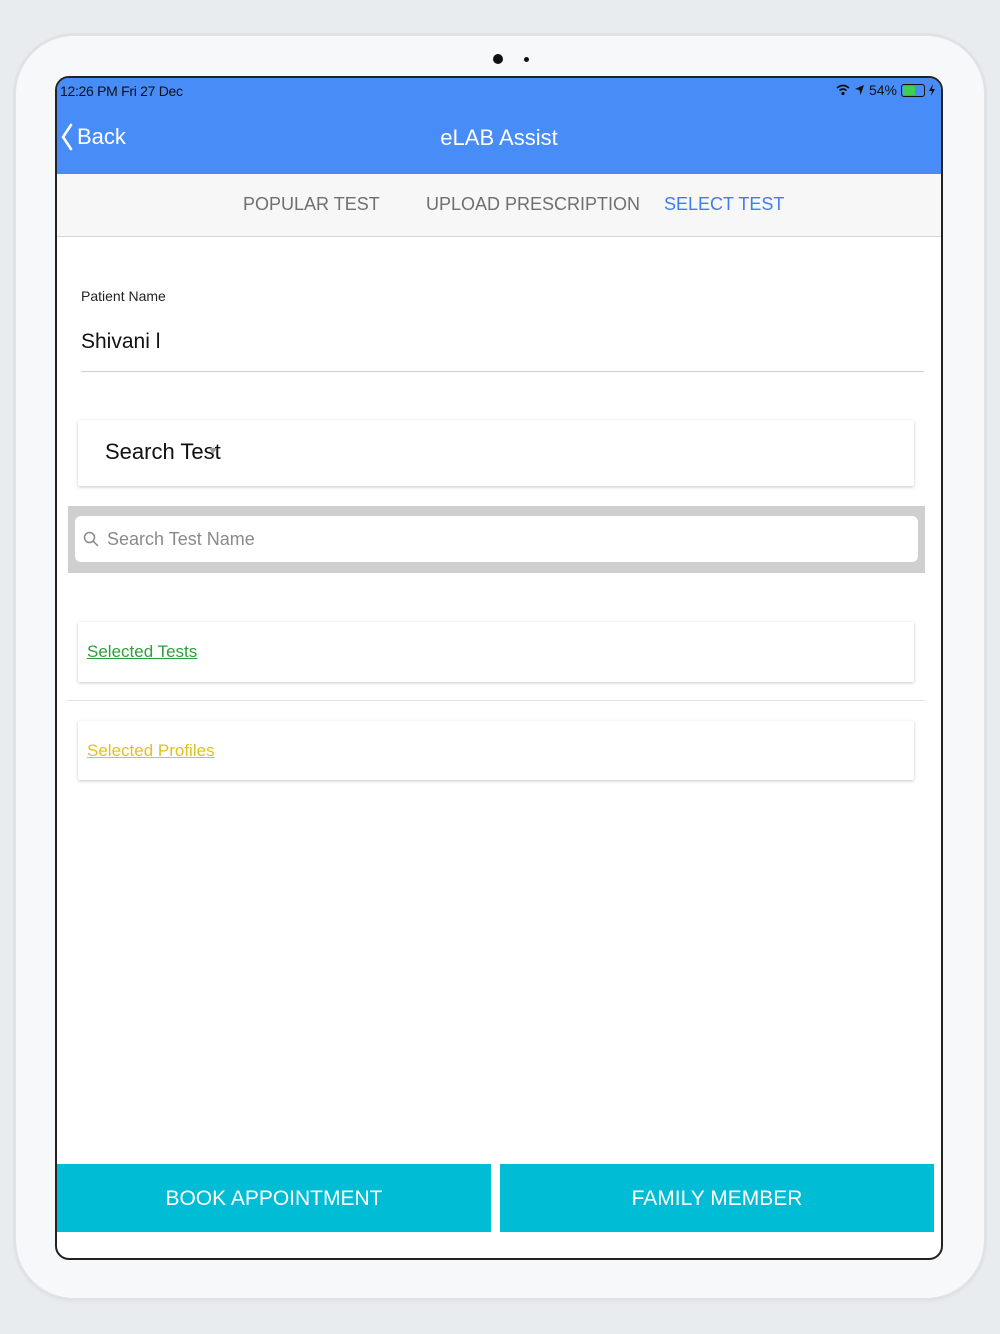  What do you see at coordinates (932, 90) in the screenshot?
I see `charging-icon` at bounding box center [932, 90].